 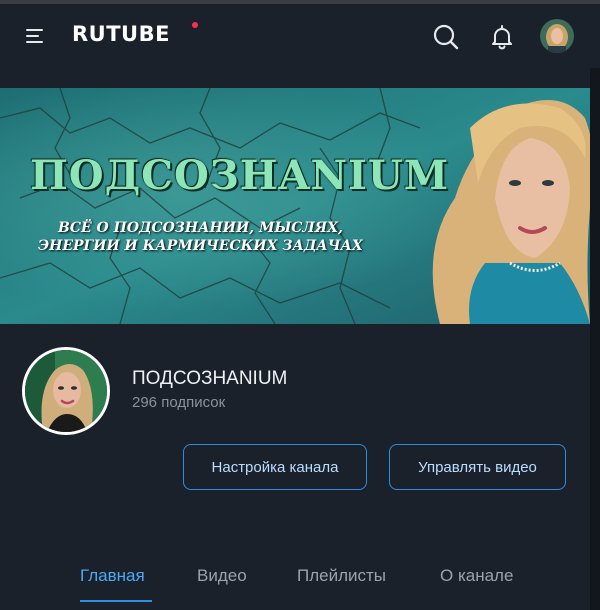 What do you see at coordinates (477, 467) in the screenshot?
I see `manage-videos-button: Управлять видео` at bounding box center [477, 467].